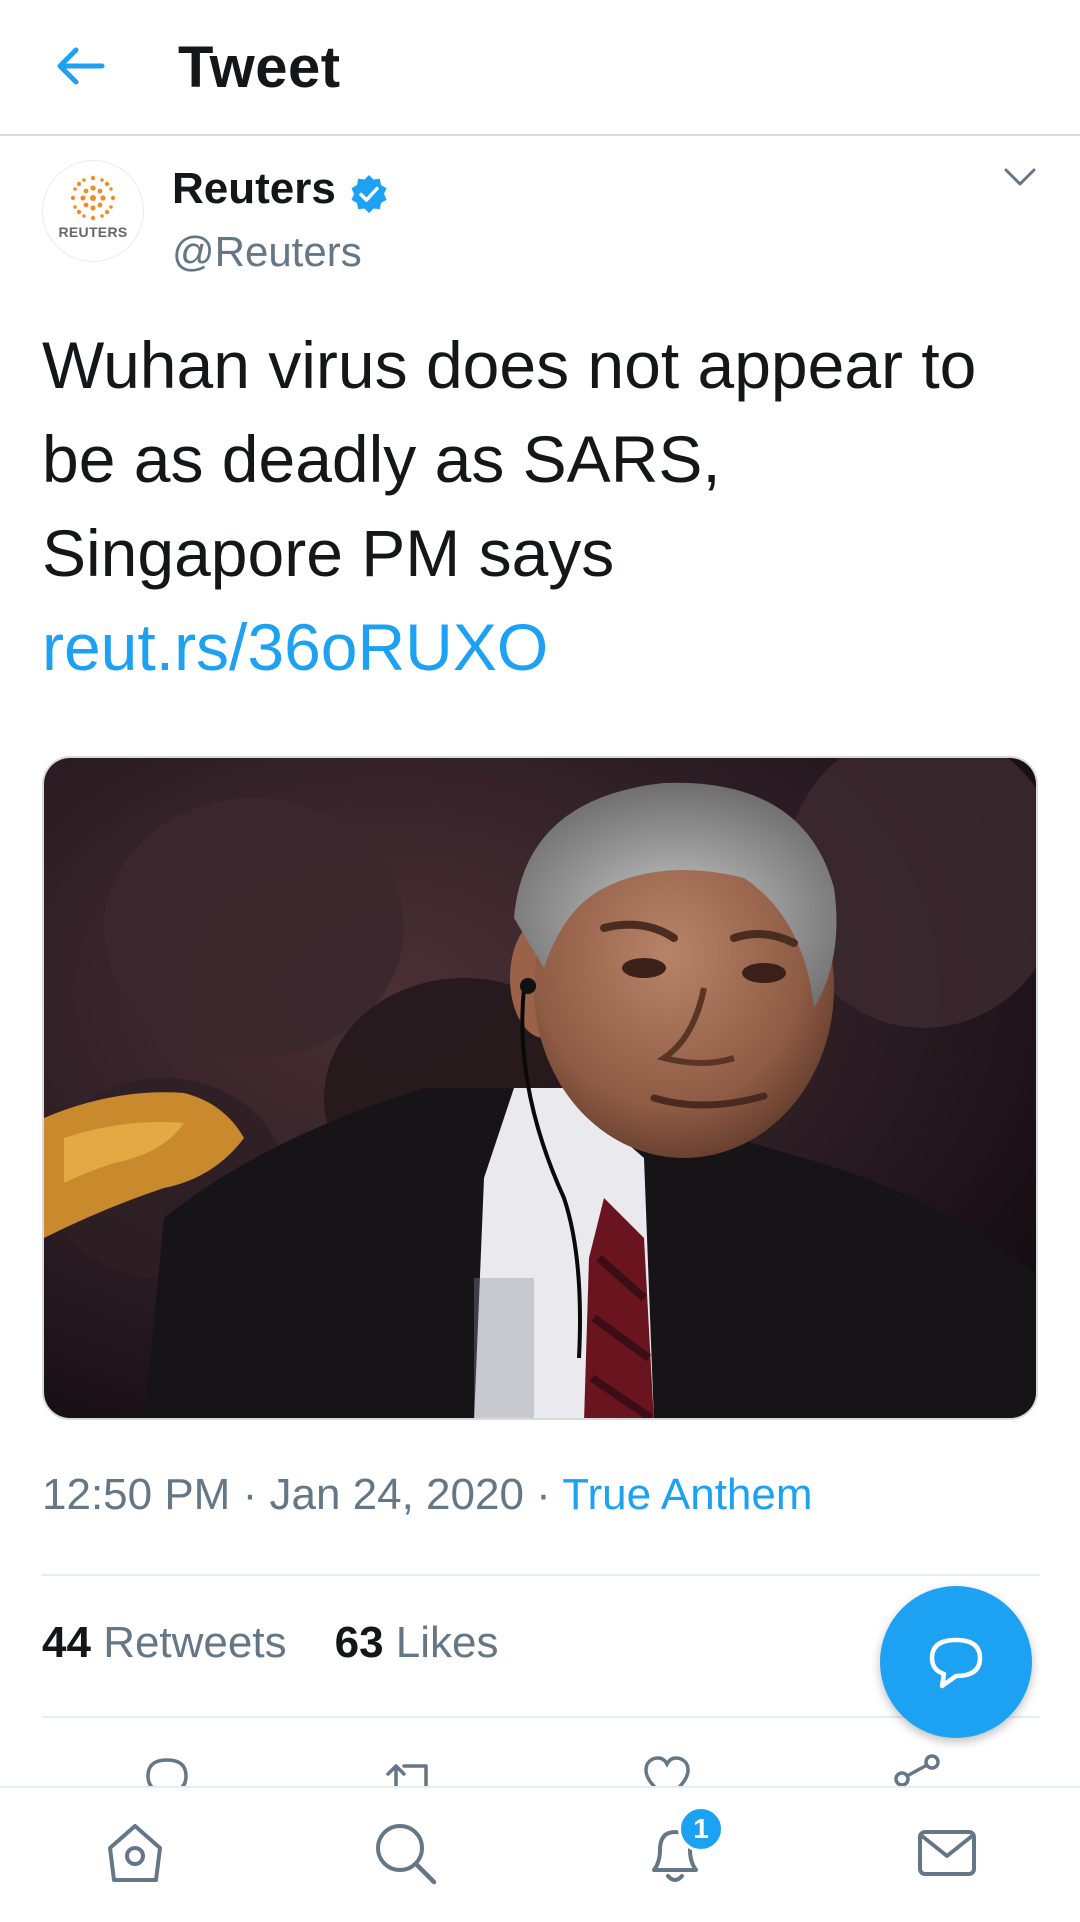  What do you see at coordinates (1020, 178) in the screenshot?
I see `chevron-down-icon` at bounding box center [1020, 178].